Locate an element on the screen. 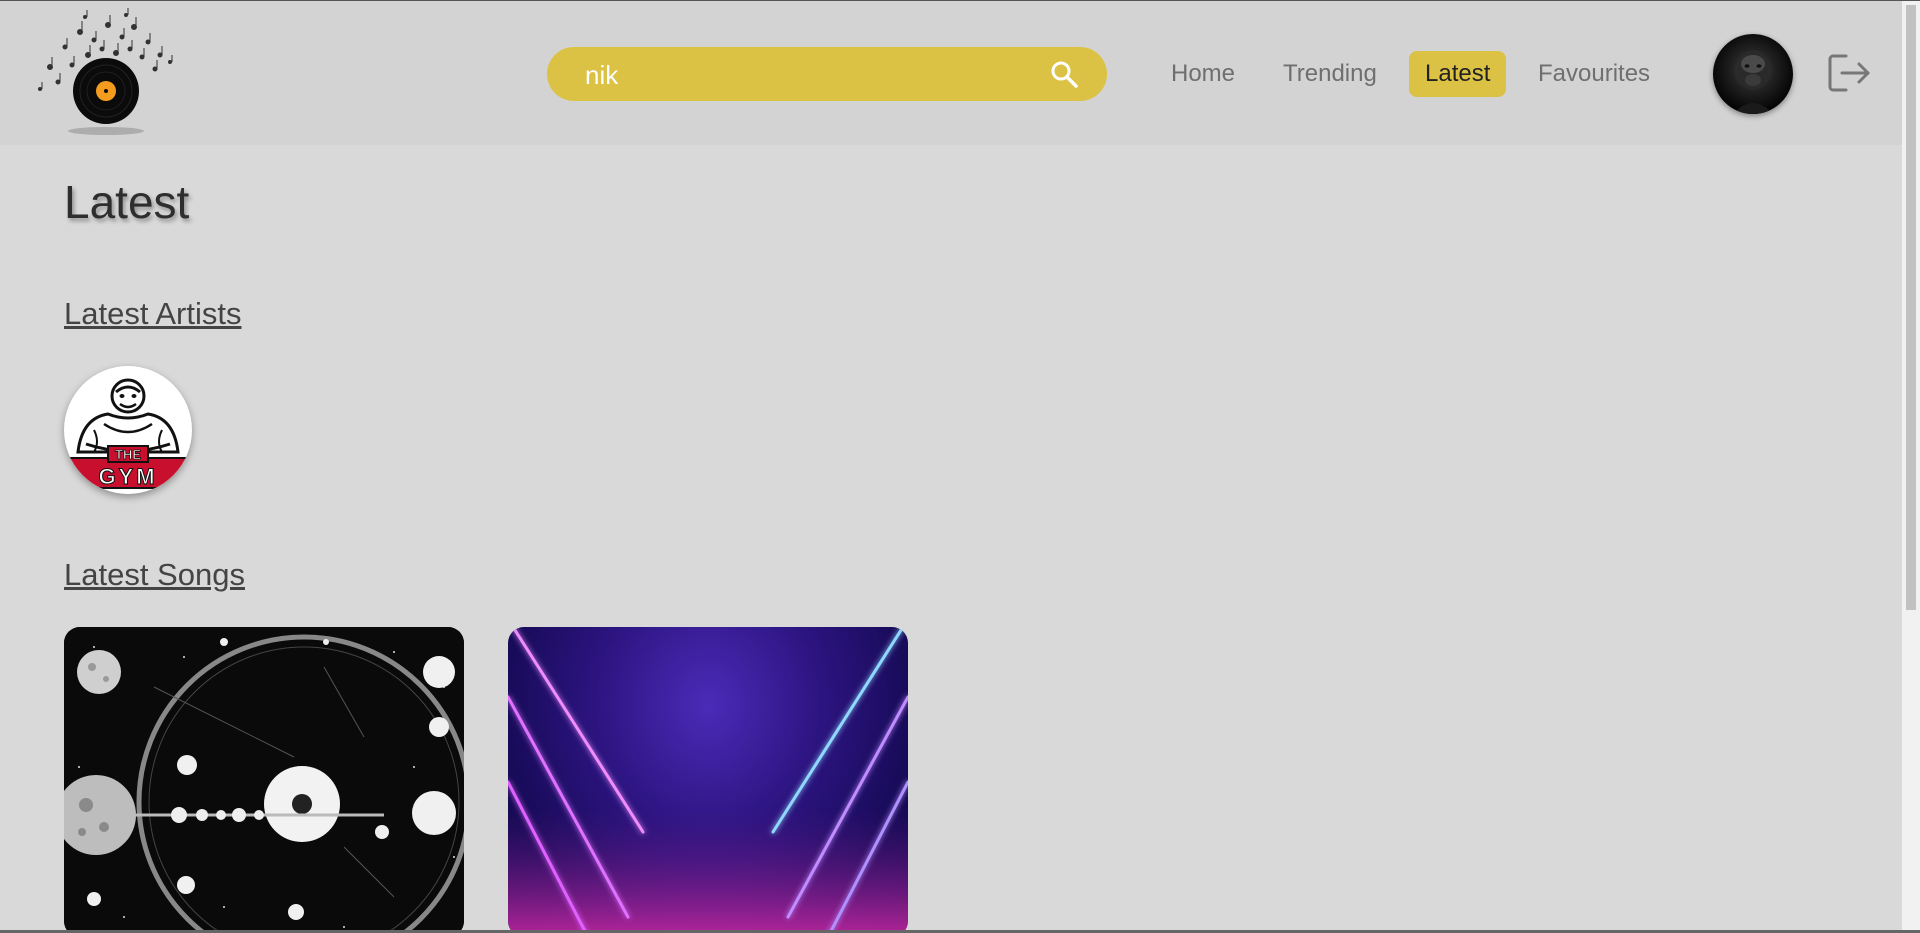  logout-icon is located at coordinates (1850, 73).